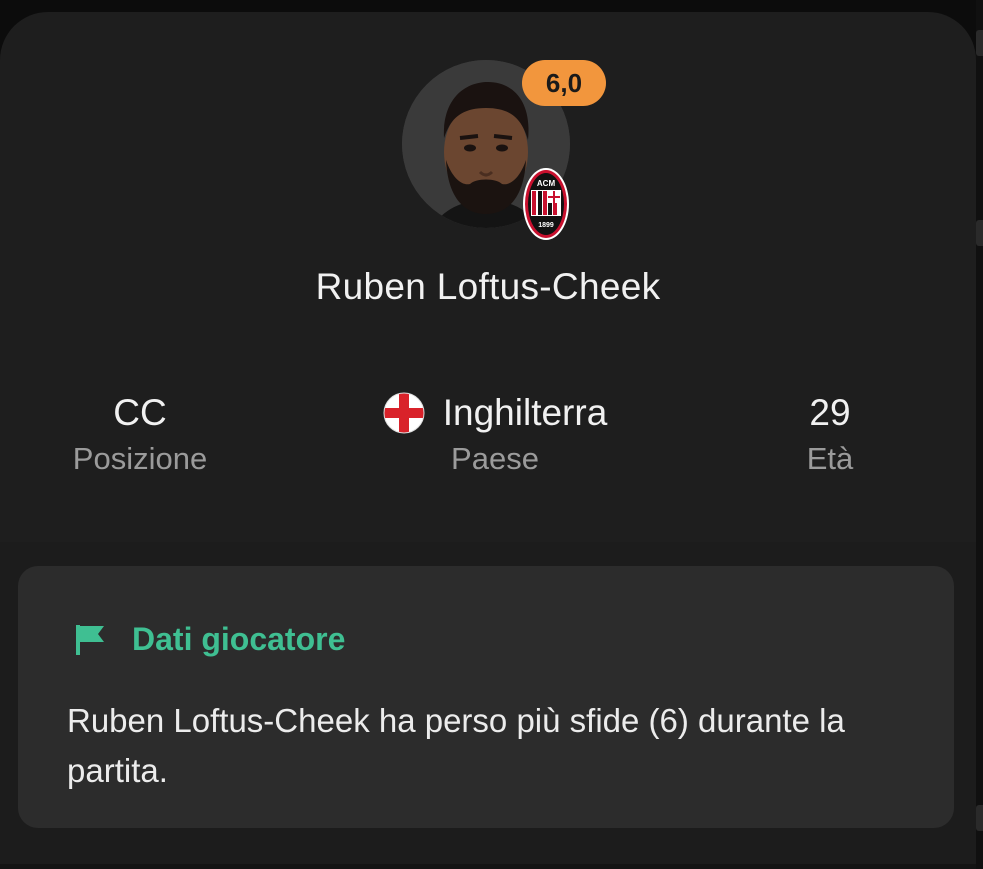  Describe the element at coordinates (90, 639) in the screenshot. I see `flag-icon` at that location.